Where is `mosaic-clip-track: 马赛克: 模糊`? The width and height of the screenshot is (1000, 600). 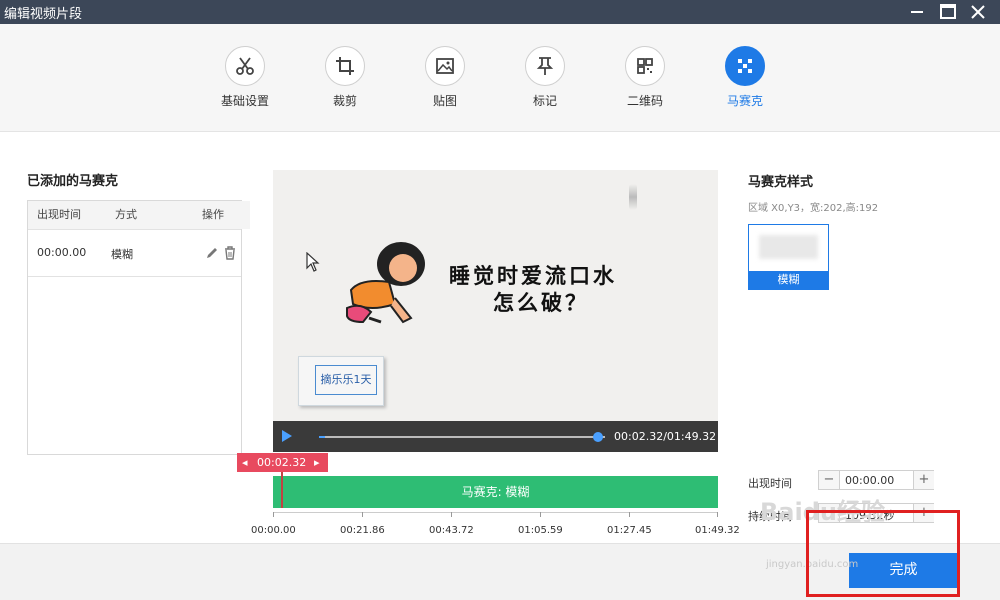 mosaic-clip-track: 马赛克: 模糊 is located at coordinates (495, 492).